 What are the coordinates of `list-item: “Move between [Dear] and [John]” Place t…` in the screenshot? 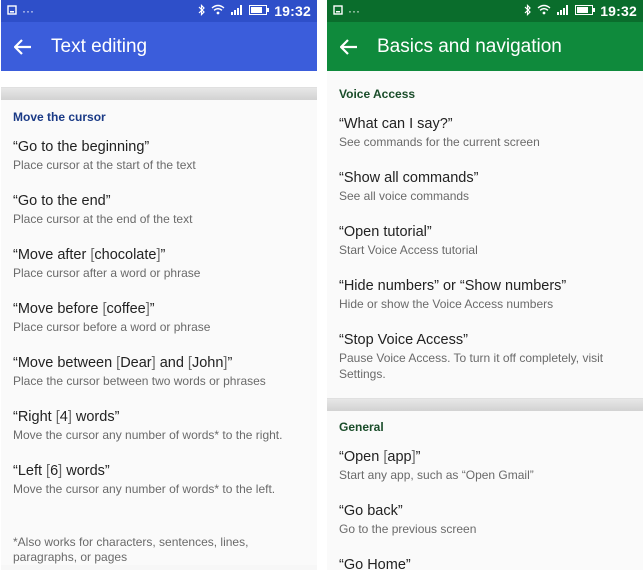 It's located at (159, 371).